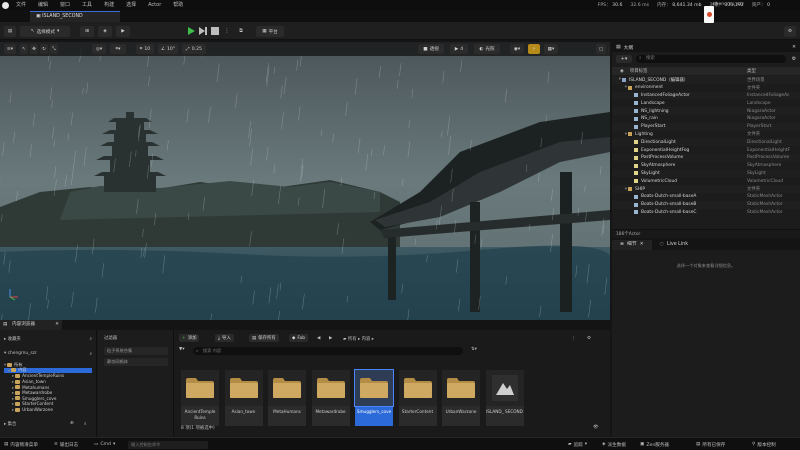 This screenshot has width=800, height=450. Describe the element at coordinates (178, 5) in the screenshot. I see `menu-item: 帮助` at that location.